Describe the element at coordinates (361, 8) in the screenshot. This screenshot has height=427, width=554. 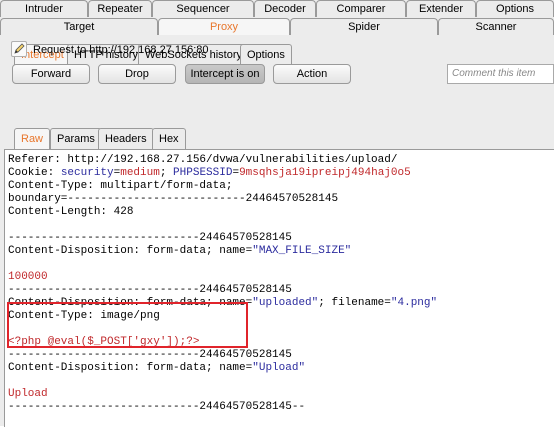
I see `tab-comparer: Comparer` at that location.